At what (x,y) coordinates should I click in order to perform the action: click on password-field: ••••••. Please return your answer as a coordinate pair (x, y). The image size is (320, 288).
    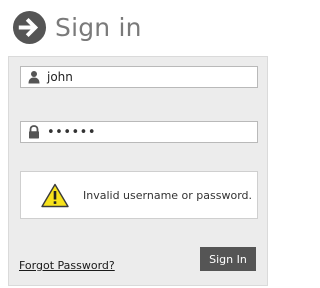
    Looking at the image, I should click on (139, 132).